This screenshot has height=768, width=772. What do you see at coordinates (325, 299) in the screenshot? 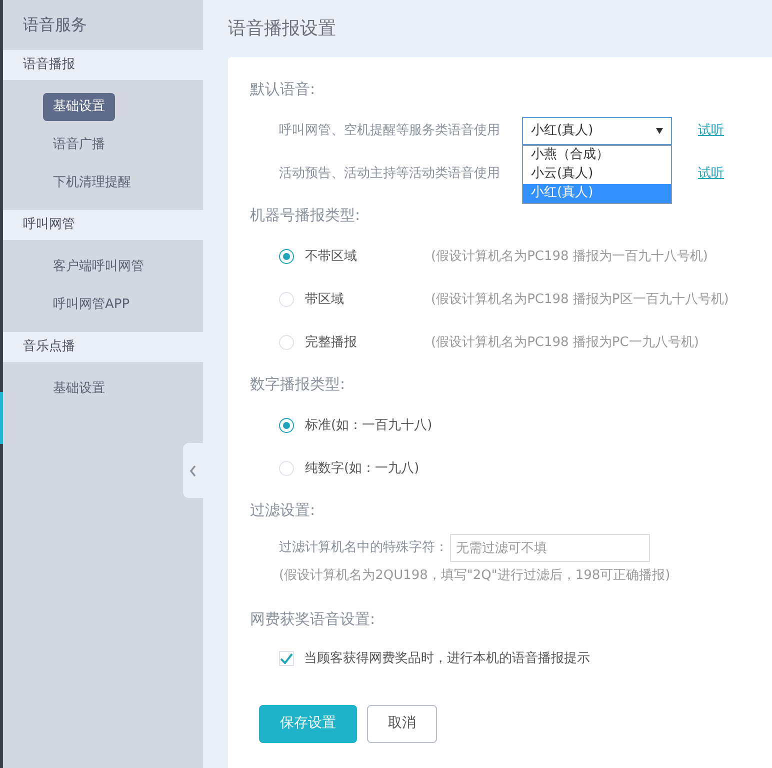
I see `radio-label: 带区域` at bounding box center [325, 299].